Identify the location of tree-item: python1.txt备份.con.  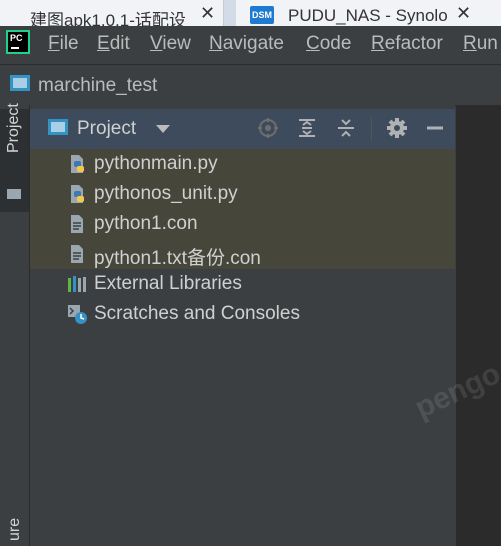
(242, 254).